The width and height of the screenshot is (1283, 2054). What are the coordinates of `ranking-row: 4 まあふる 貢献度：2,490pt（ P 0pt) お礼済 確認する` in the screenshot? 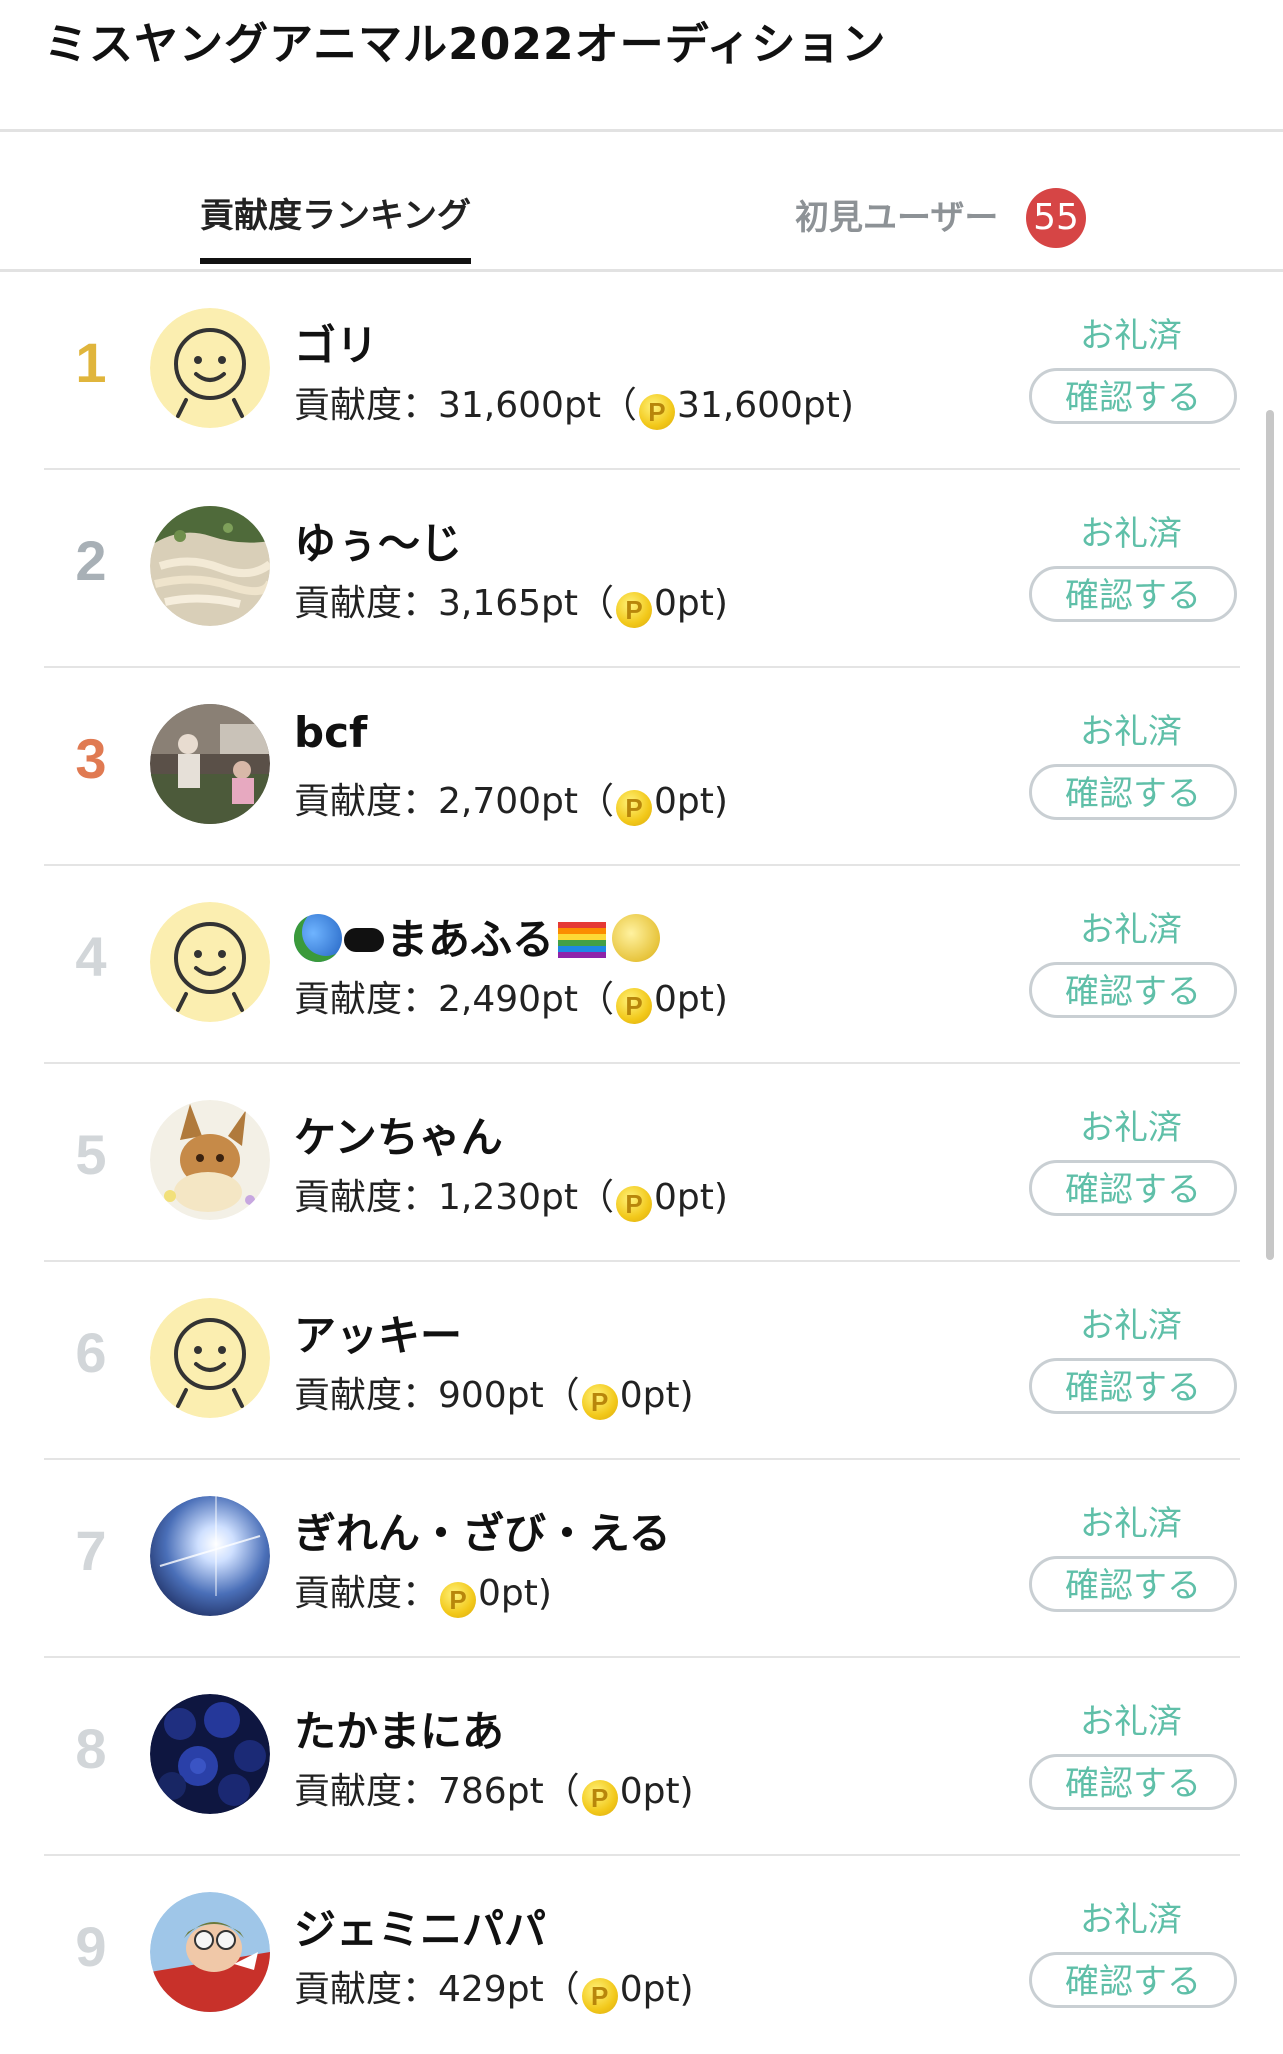 It's located at (641, 965).